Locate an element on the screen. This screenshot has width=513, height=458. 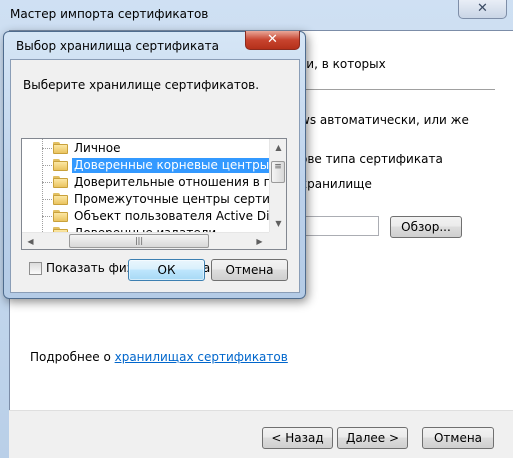
dialog-close-button: ✕ is located at coordinates (272, 40).